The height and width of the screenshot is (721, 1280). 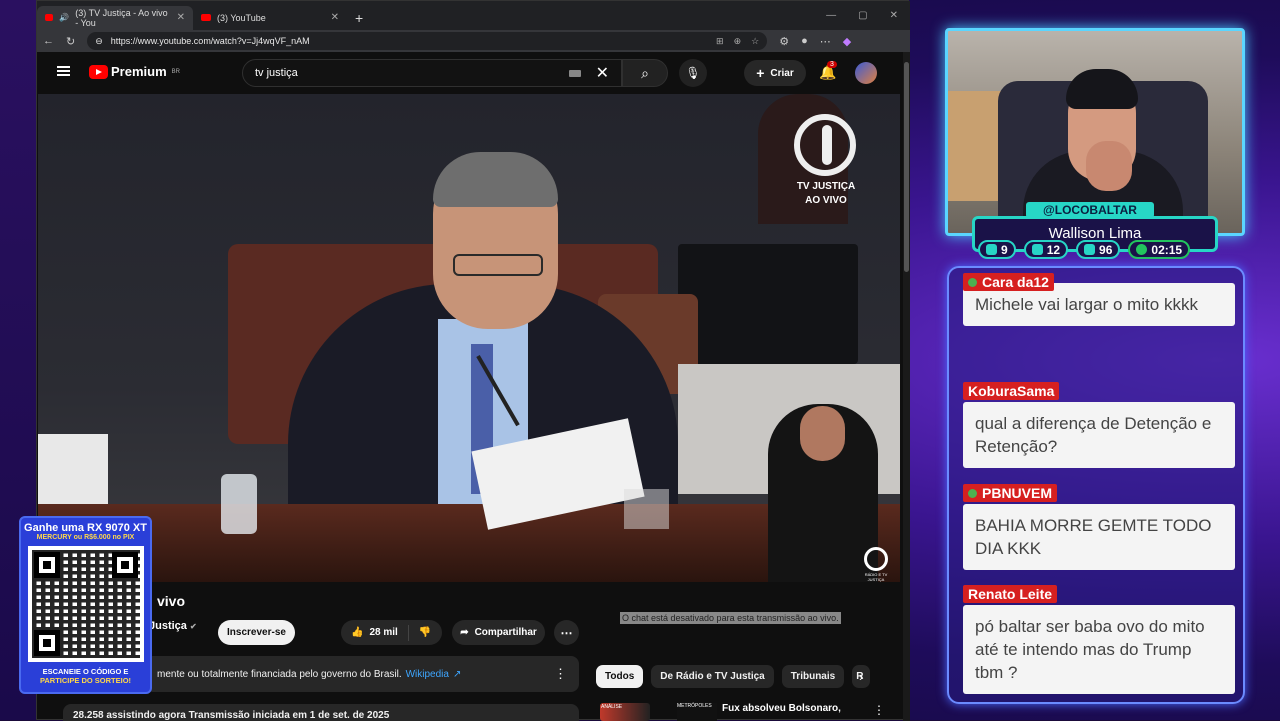 What do you see at coordinates (720, 41) in the screenshot?
I see `apps-icon: ⊞` at bounding box center [720, 41].